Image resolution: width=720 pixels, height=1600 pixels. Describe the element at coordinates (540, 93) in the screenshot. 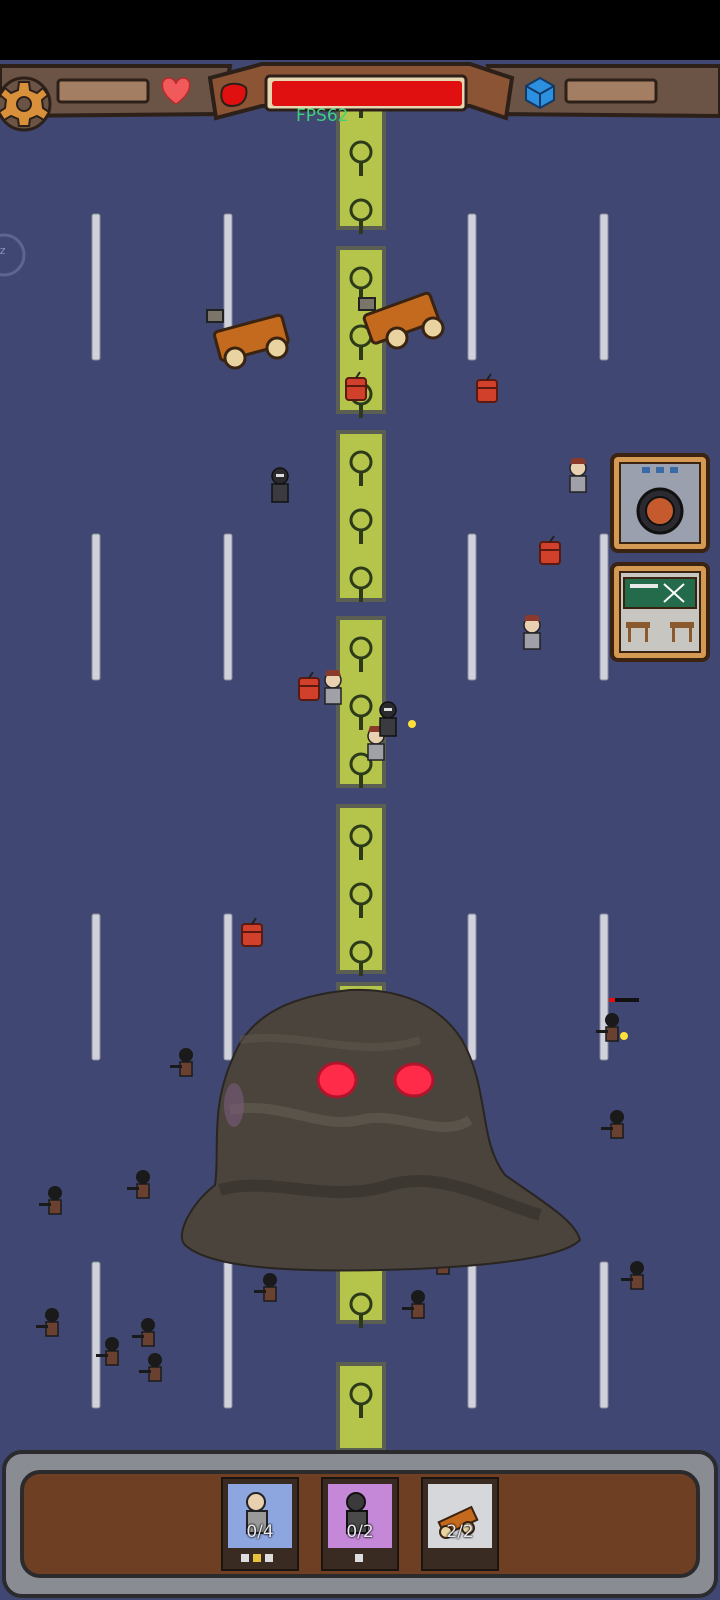

I see `blue-cube-icon` at that location.